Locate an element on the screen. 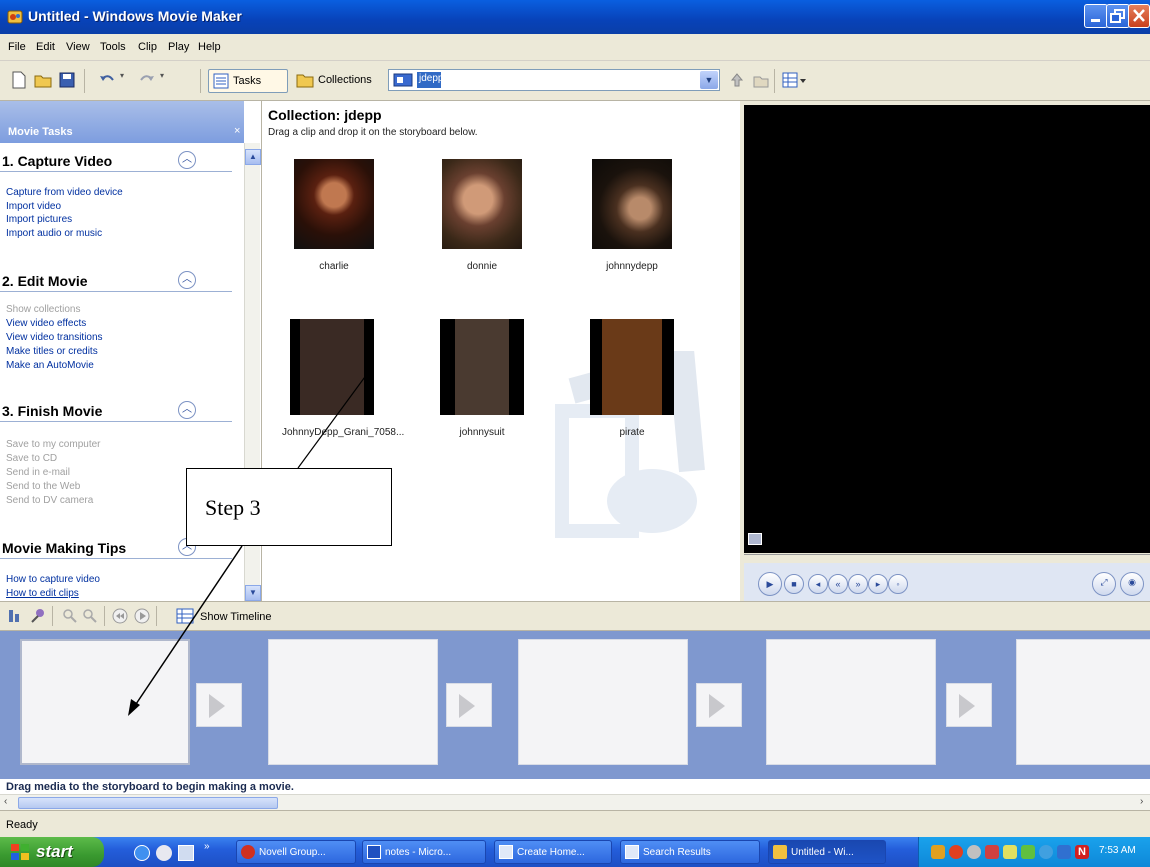 This screenshot has width=1150, height=867. redo-dropdown-icon: ▾ is located at coordinates (165, 80).